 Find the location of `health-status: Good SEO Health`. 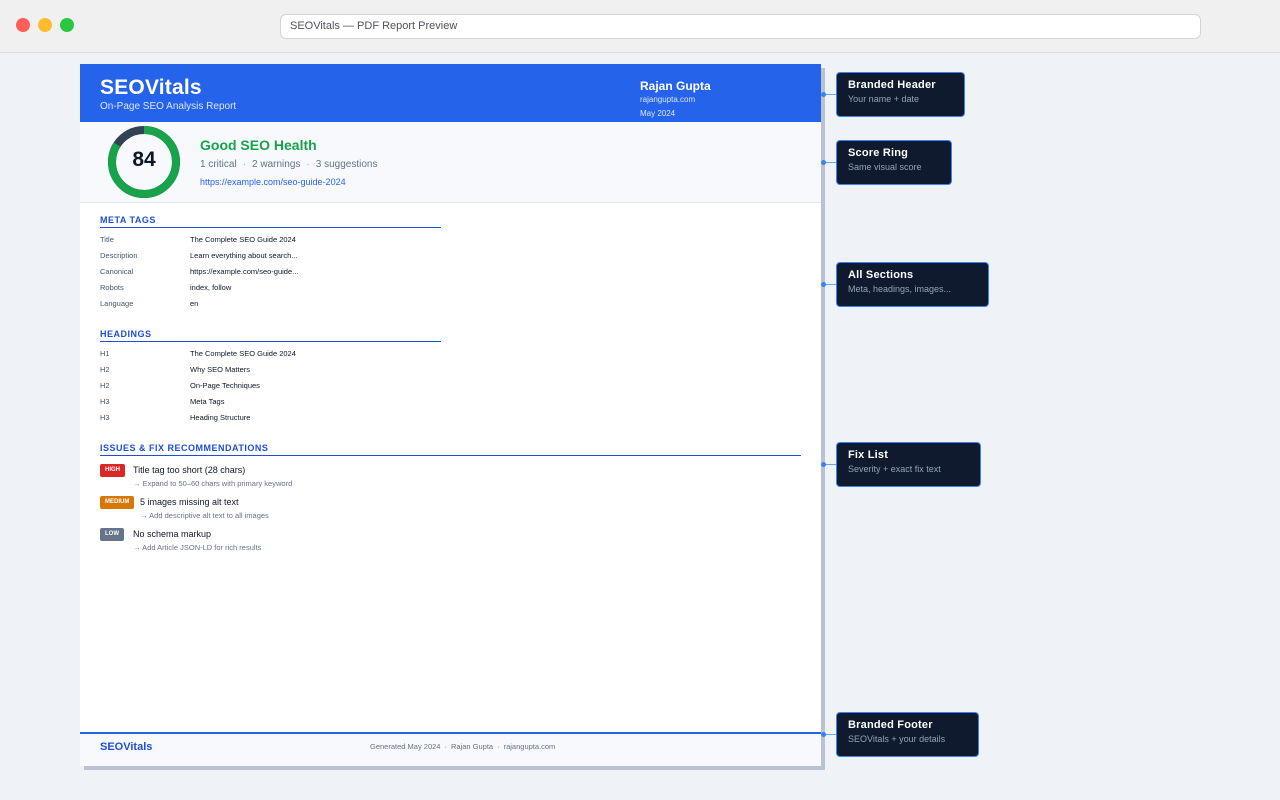

health-status: Good SEO Health is located at coordinates (258, 145).